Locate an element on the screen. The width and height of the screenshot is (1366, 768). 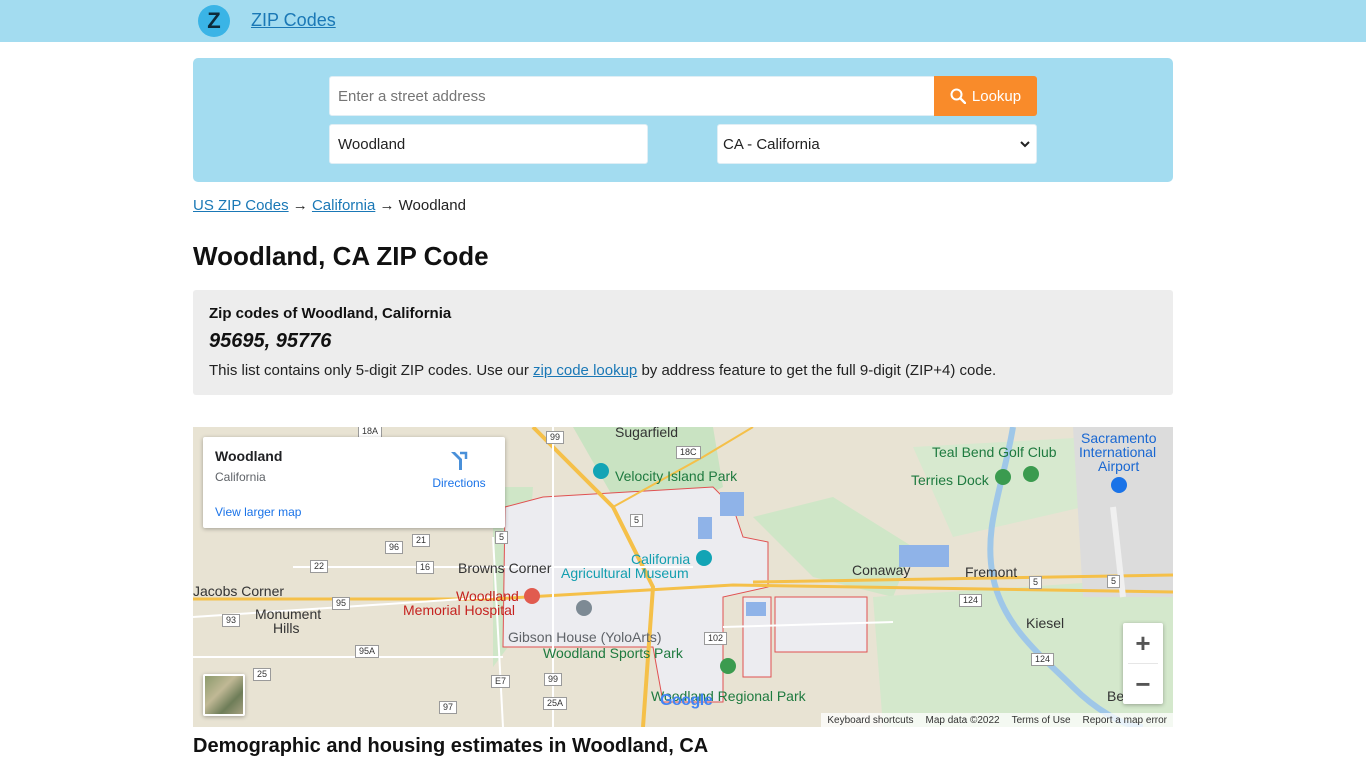
road-shield: 95 is located at coordinates (341, 603).